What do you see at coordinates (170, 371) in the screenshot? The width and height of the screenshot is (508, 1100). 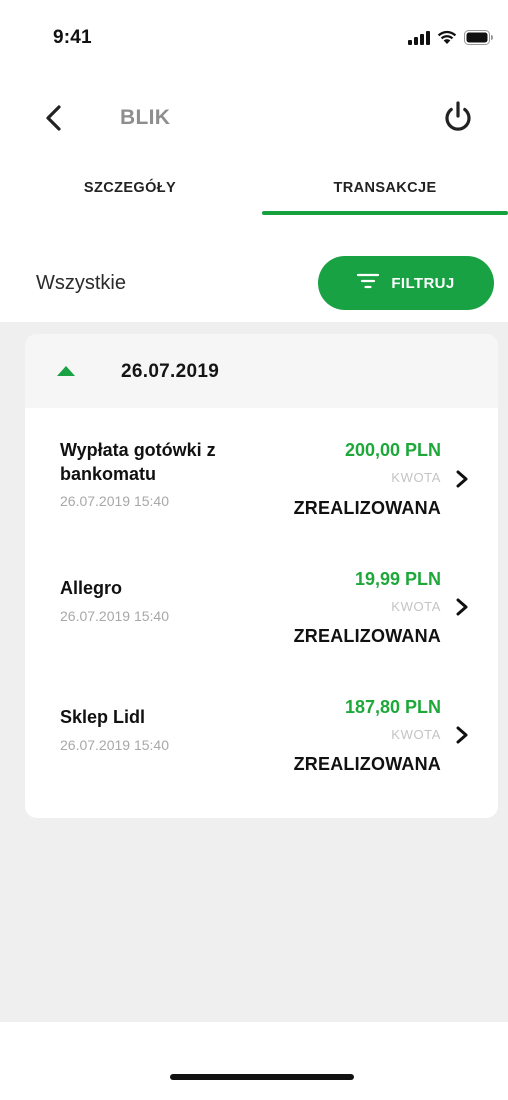 I see `group-date: 26.07.2019` at bounding box center [170, 371].